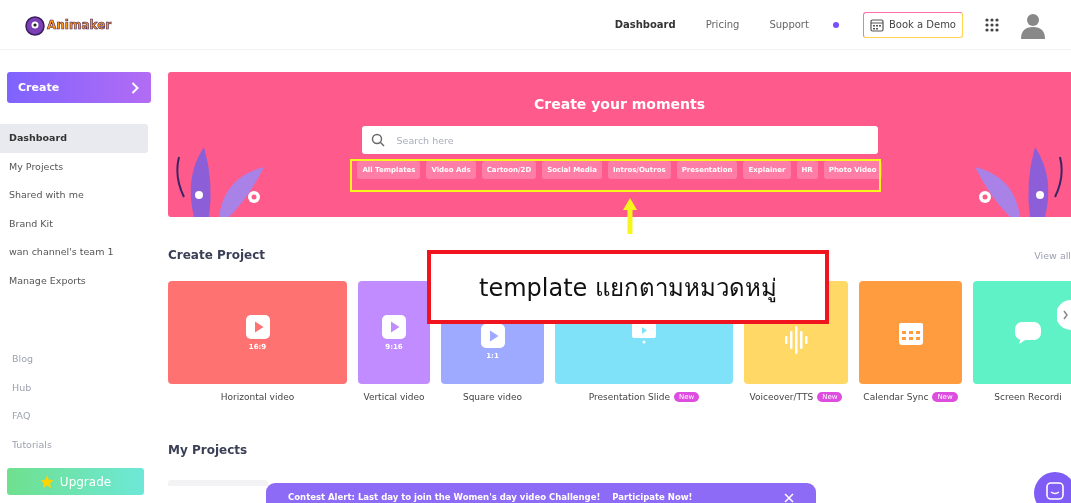 The image size is (1071, 503). Describe the element at coordinates (992, 24) in the screenshot. I see `apps-grid-icon` at that location.